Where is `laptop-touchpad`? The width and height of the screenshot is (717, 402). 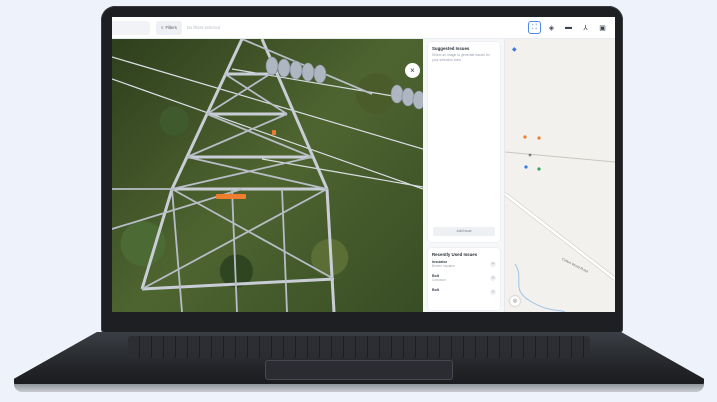 laptop-touchpad is located at coordinates (359, 370).